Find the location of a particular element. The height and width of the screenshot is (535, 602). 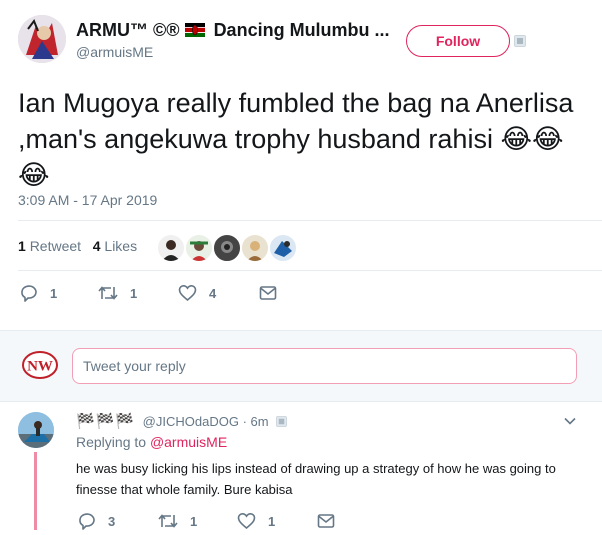

retweet-action: 1 is located at coordinates (117, 293).